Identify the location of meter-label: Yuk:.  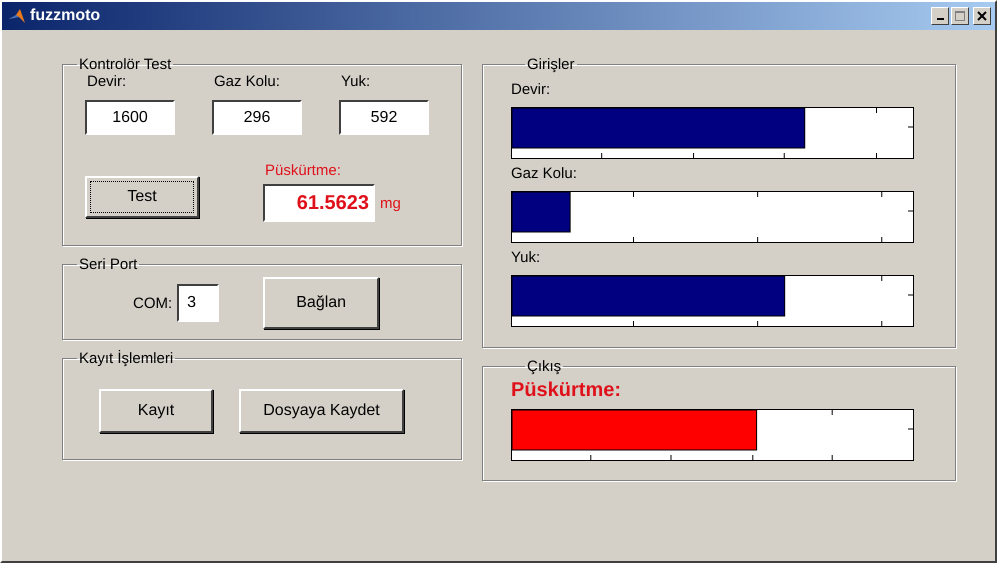
(526, 258).